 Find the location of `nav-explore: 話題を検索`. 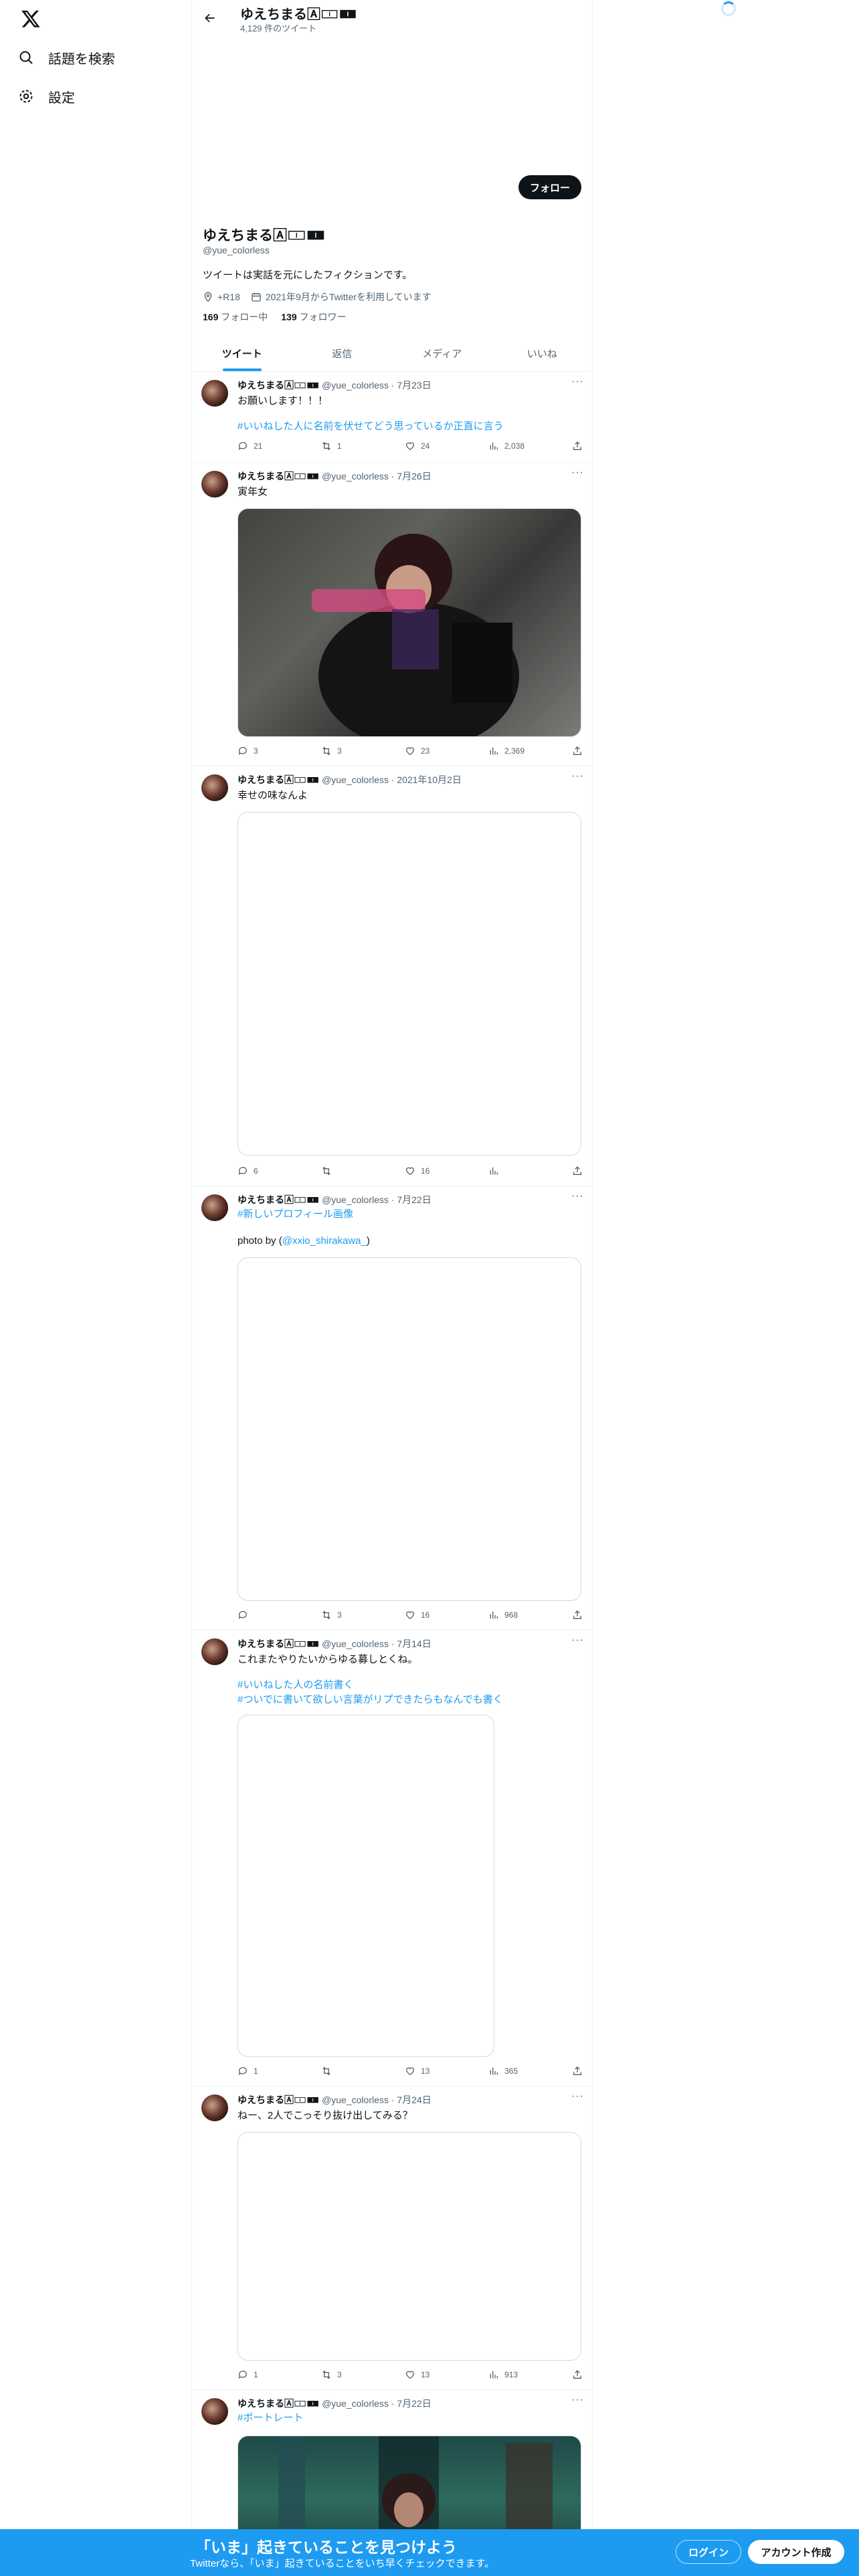

nav-explore: 話題を検索 is located at coordinates (66, 57).